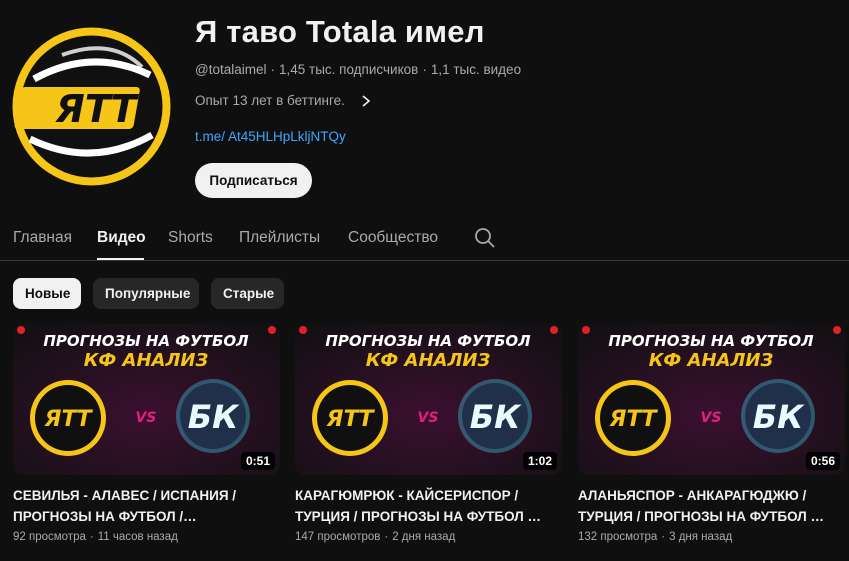  What do you see at coordinates (96, 109) in the screenshot?
I see `avatar-logo-text: ЯТТ` at bounding box center [96, 109].